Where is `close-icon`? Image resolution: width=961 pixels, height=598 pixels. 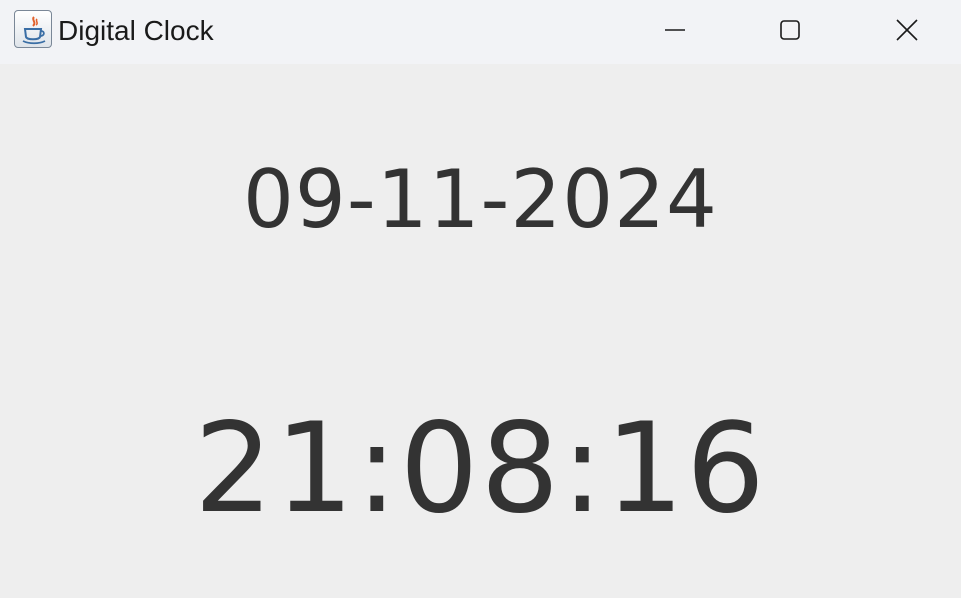
close-icon is located at coordinates (907, 30).